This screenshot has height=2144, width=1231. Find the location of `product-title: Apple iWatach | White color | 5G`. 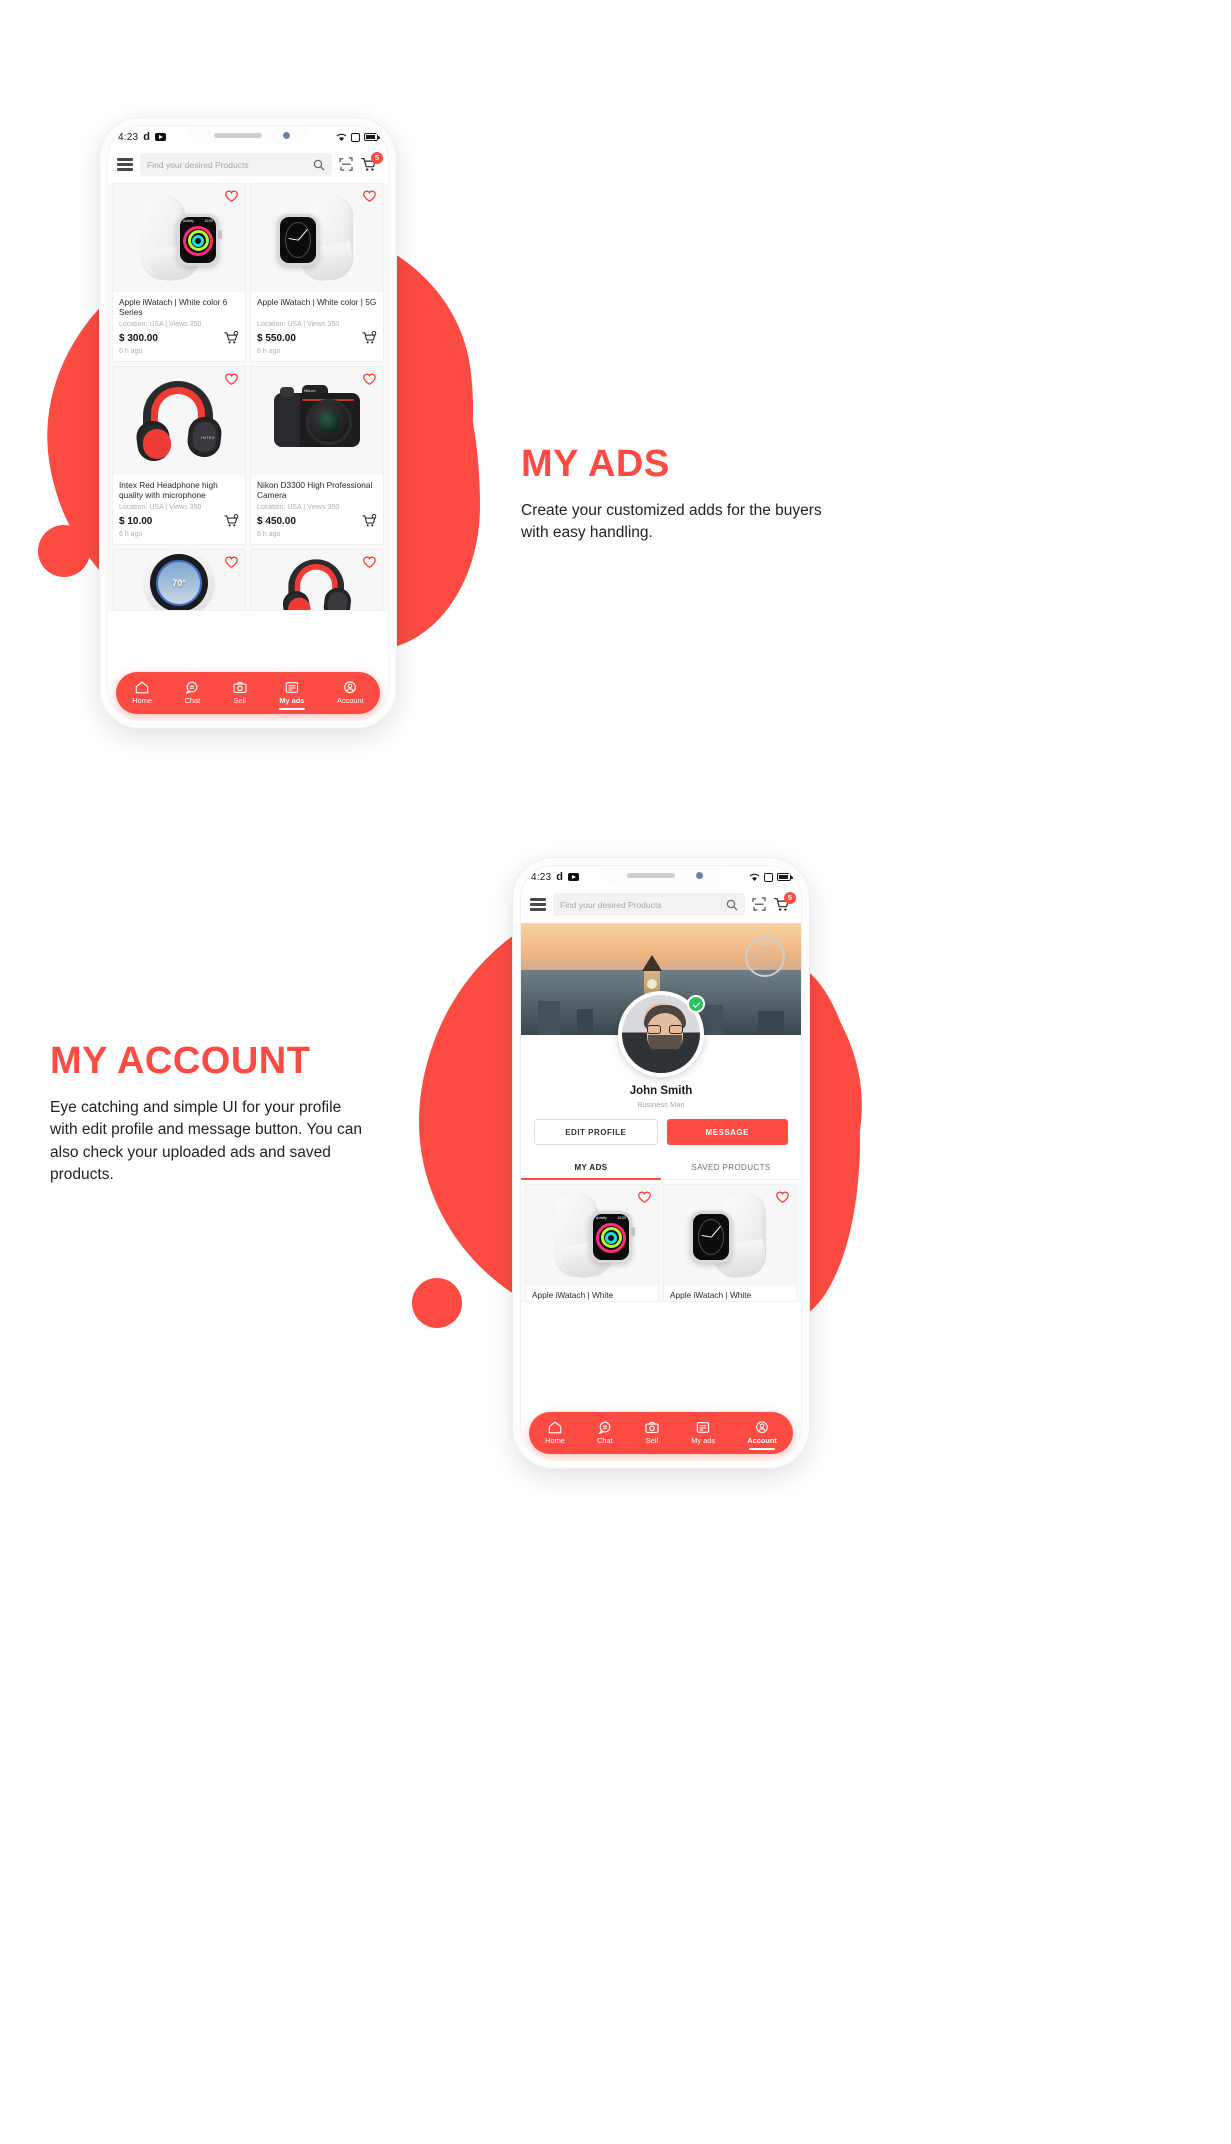

product-title: Apple iWatach | White color | 5G is located at coordinates (317, 302).